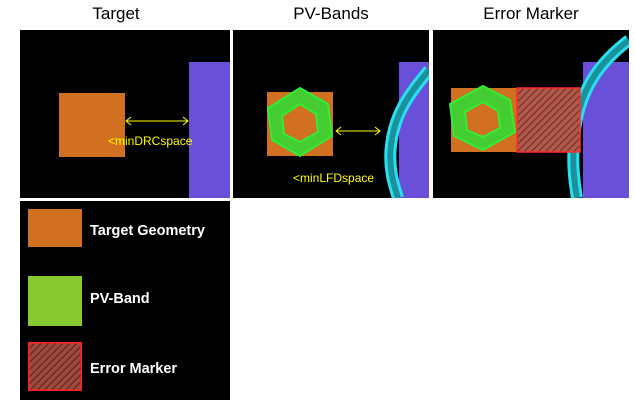 The width and height of the screenshot is (635, 406). Describe the element at coordinates (55, 366) in the screenshot. I see `legend-swatch-error-marker` at that location.